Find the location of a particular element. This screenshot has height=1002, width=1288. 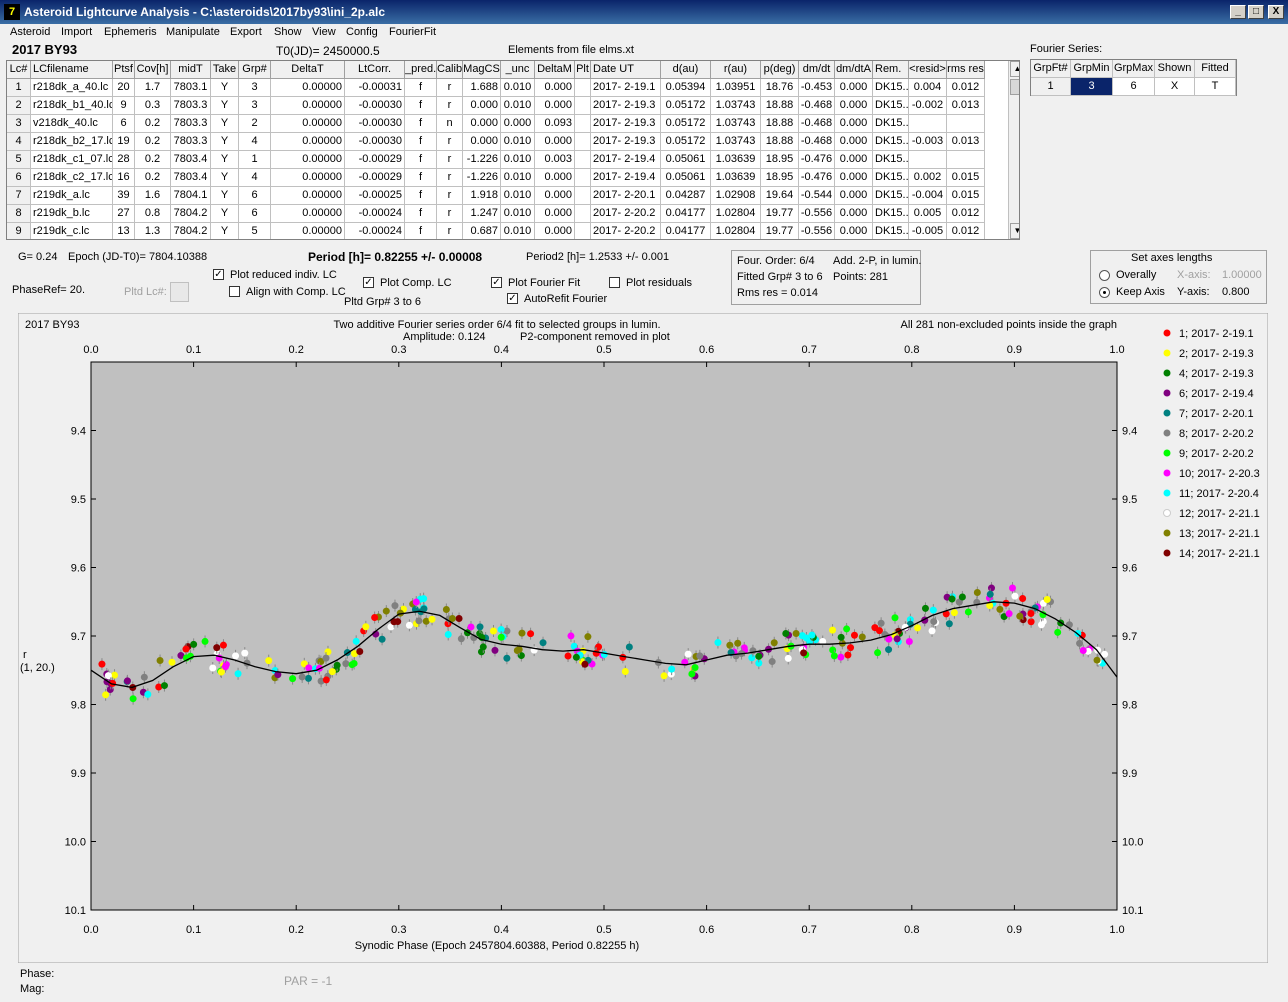

table-cell: -0.003 is located at coordinates (928, 142).